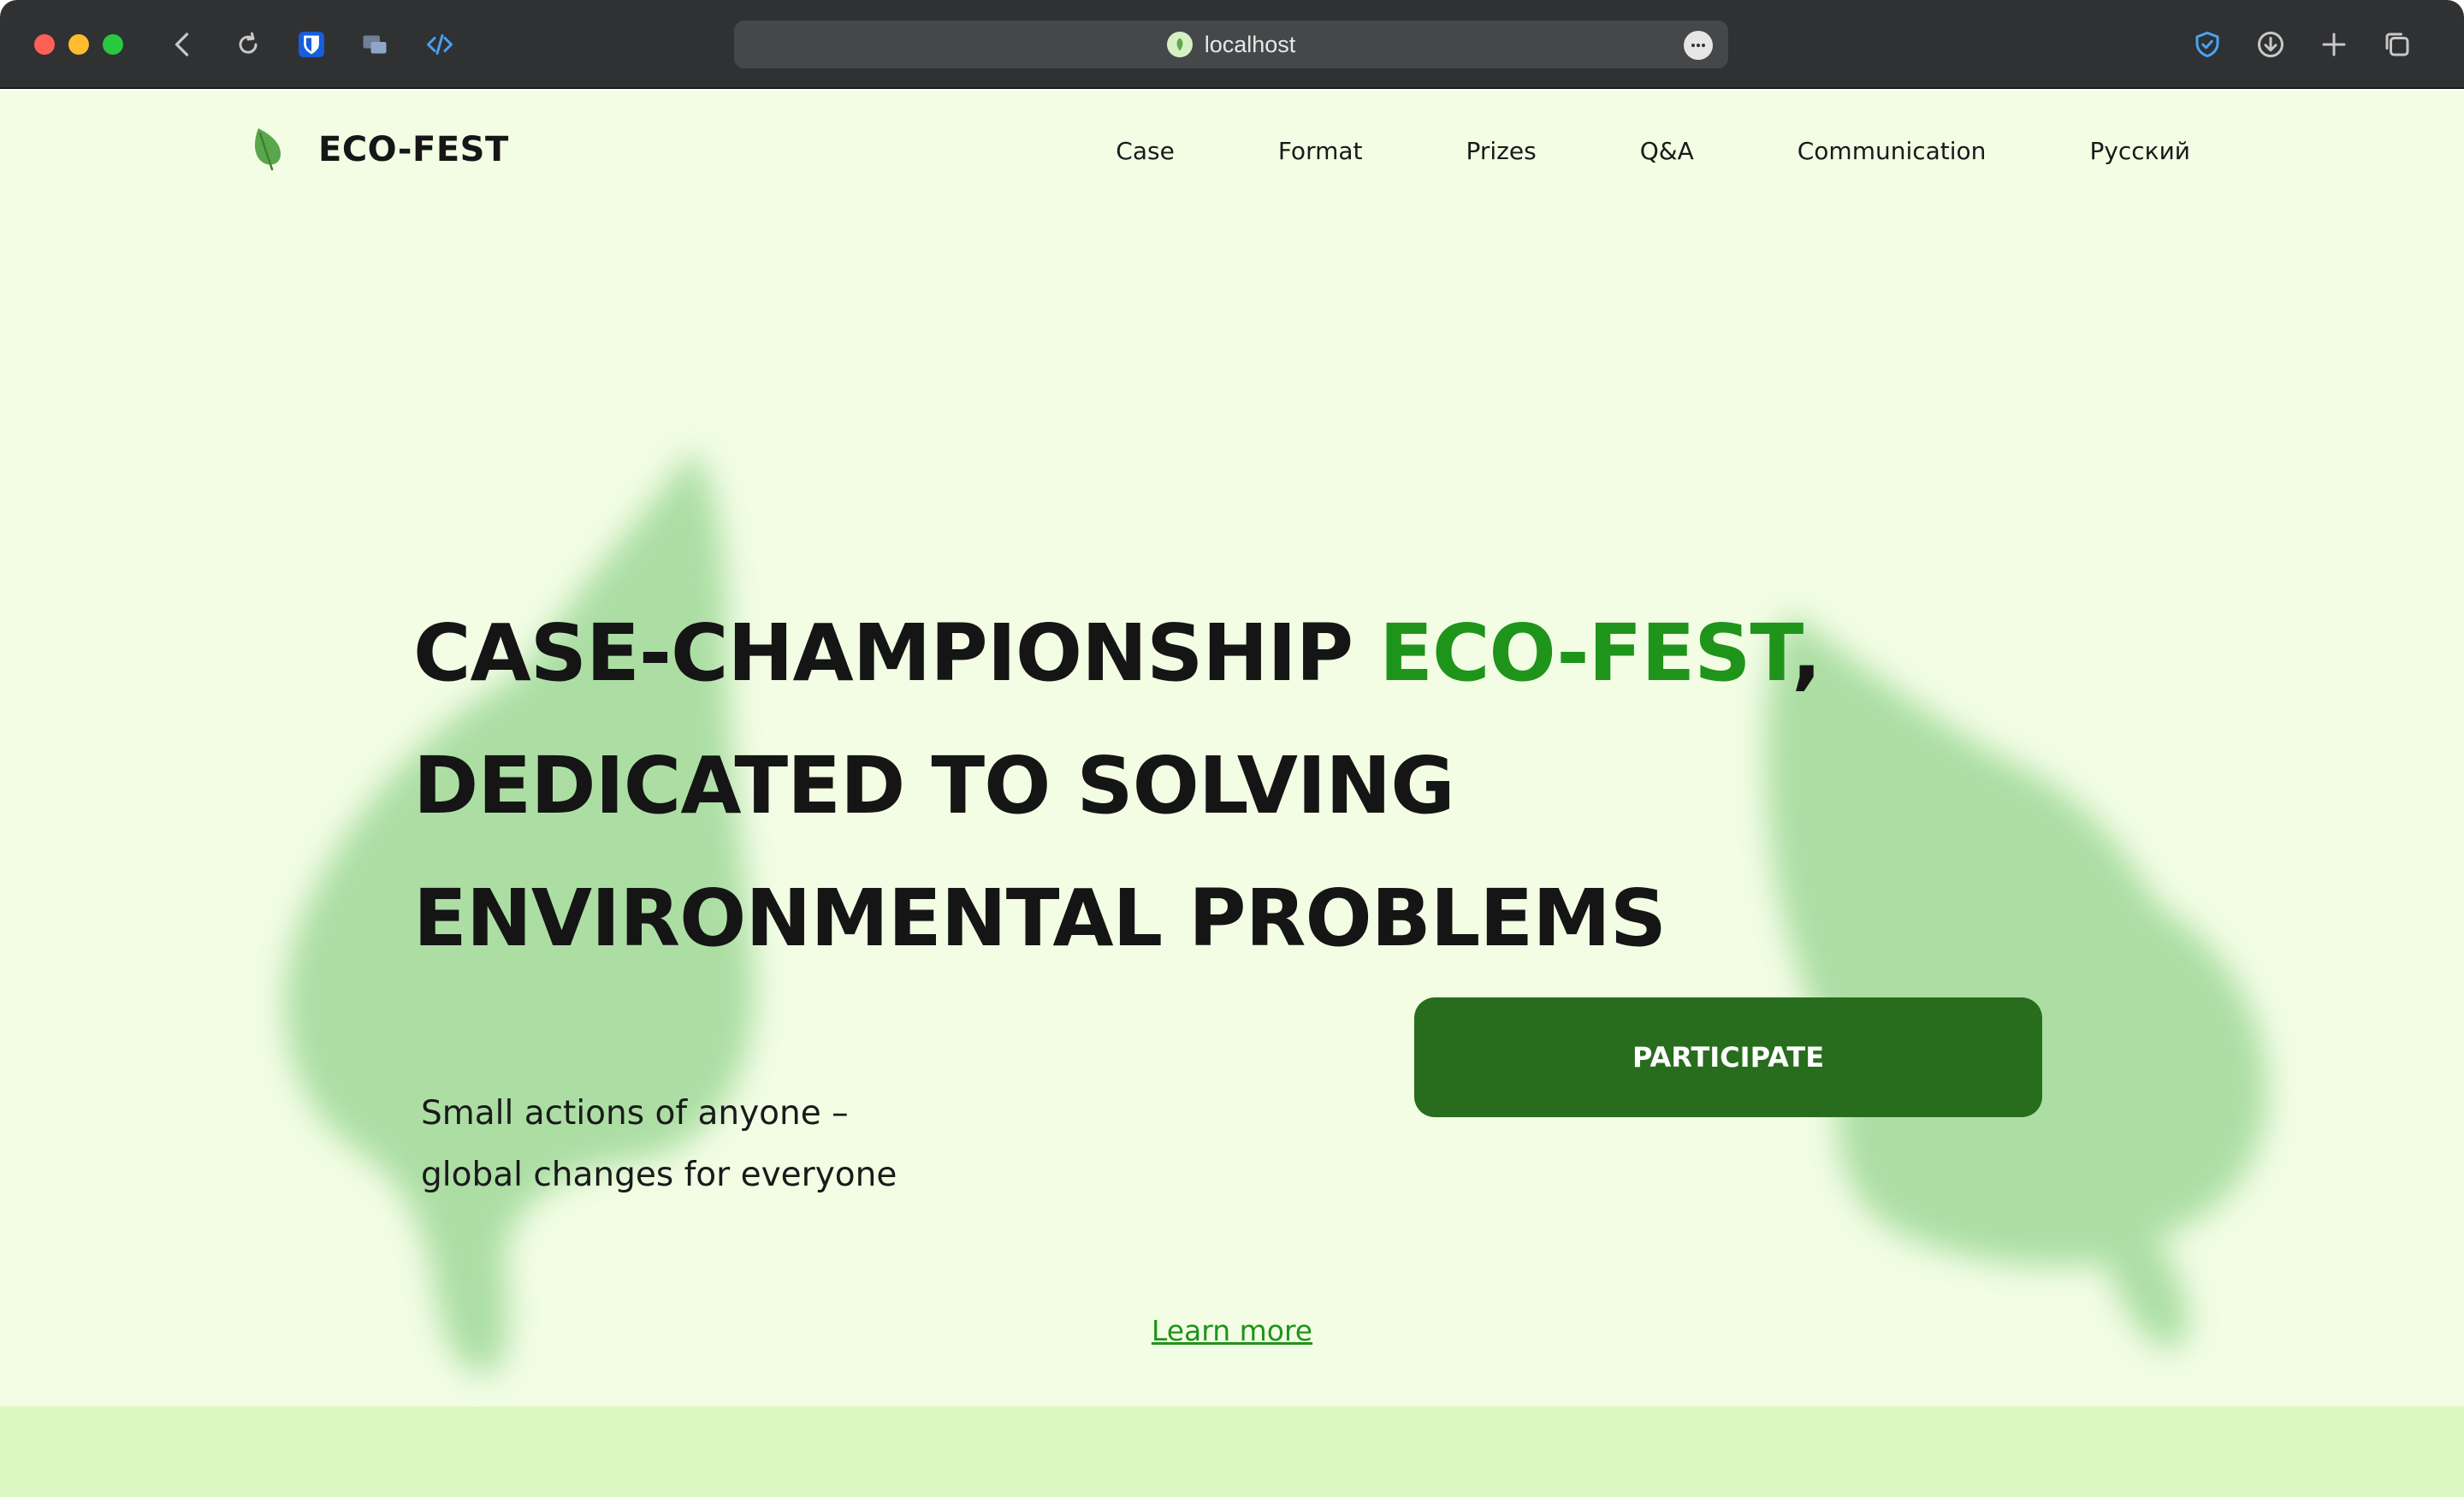 This screenshot has width=2464, height=1497. Describe the element at coordinates (113, 44) in the screenshot. I see `maximize-window-button` at that location.